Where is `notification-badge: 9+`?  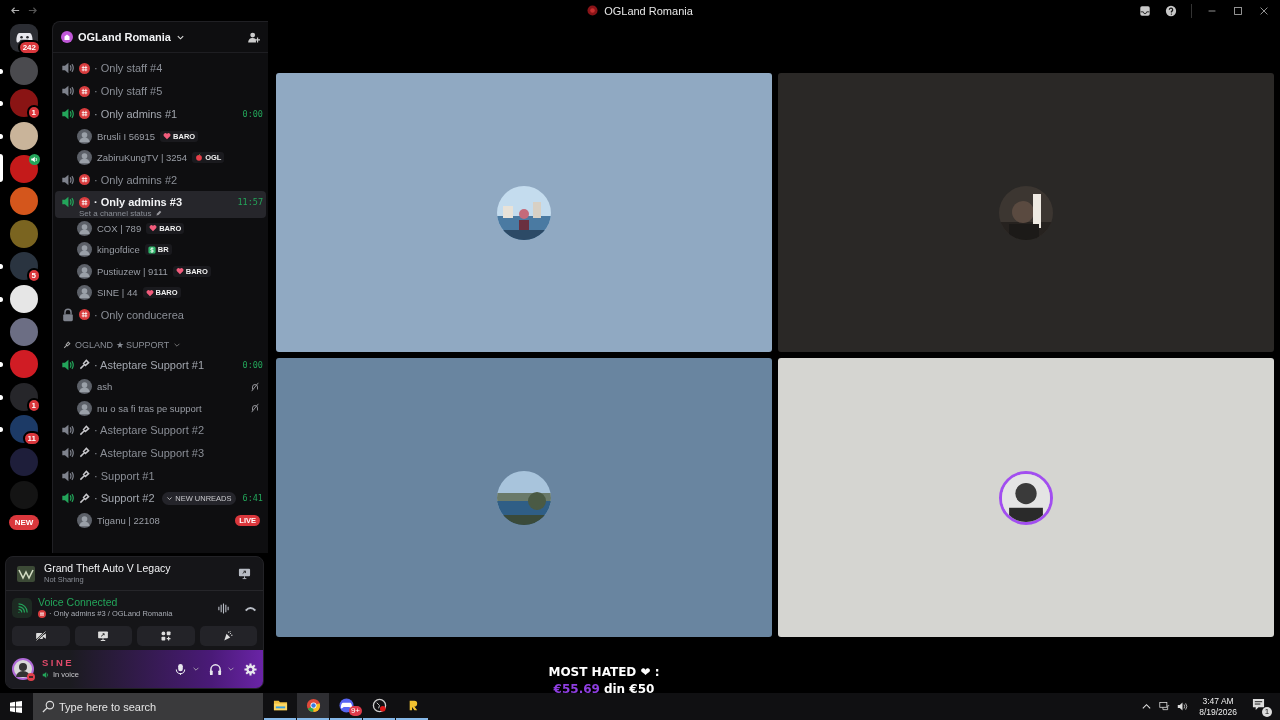 notification-badge: 9+ is located at coordinates (355, 711).